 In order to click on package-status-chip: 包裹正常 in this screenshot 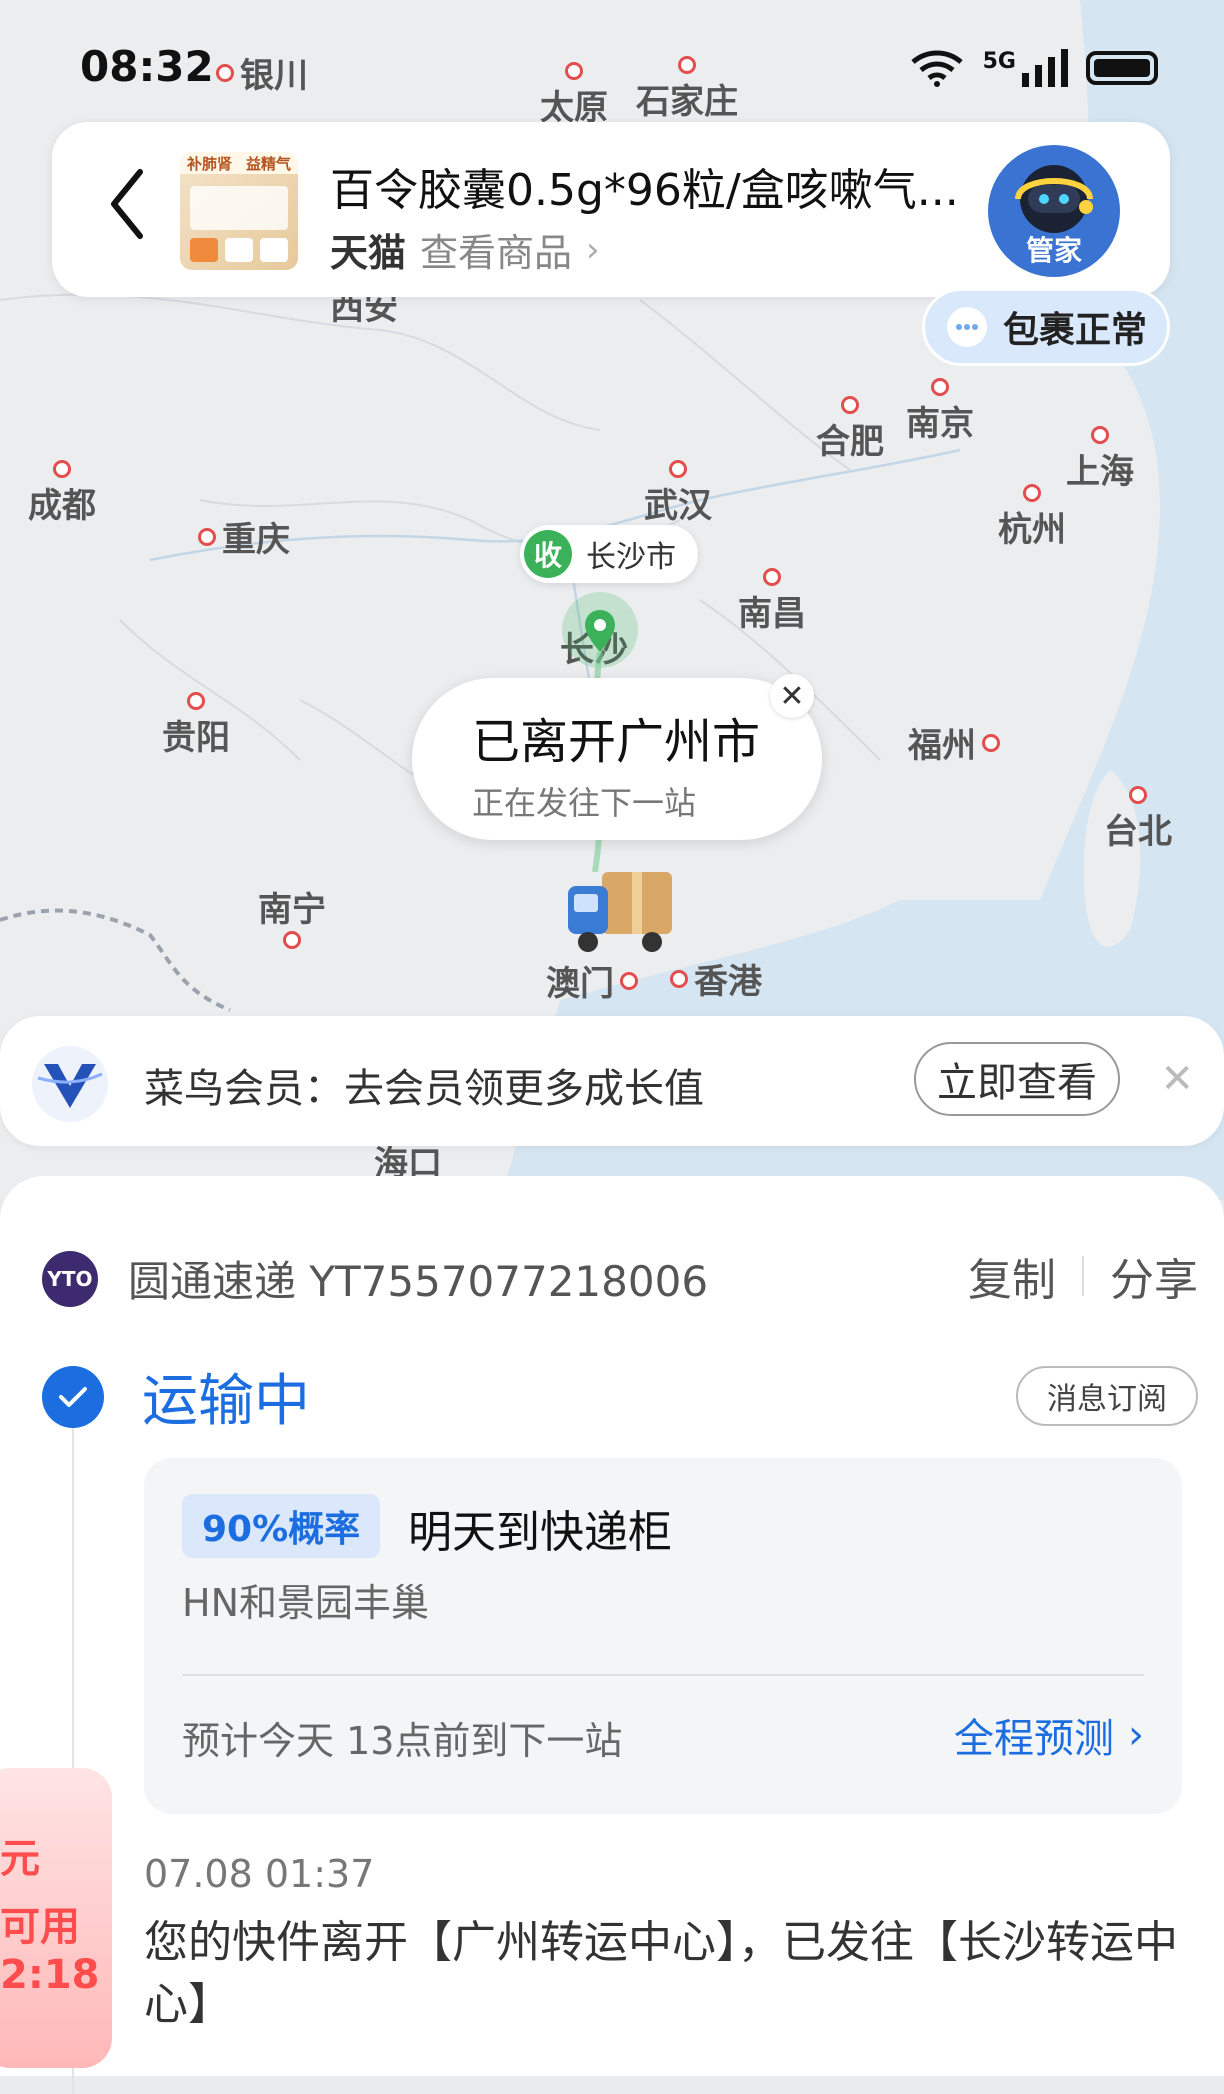, I will do `click(1046, 327)`.